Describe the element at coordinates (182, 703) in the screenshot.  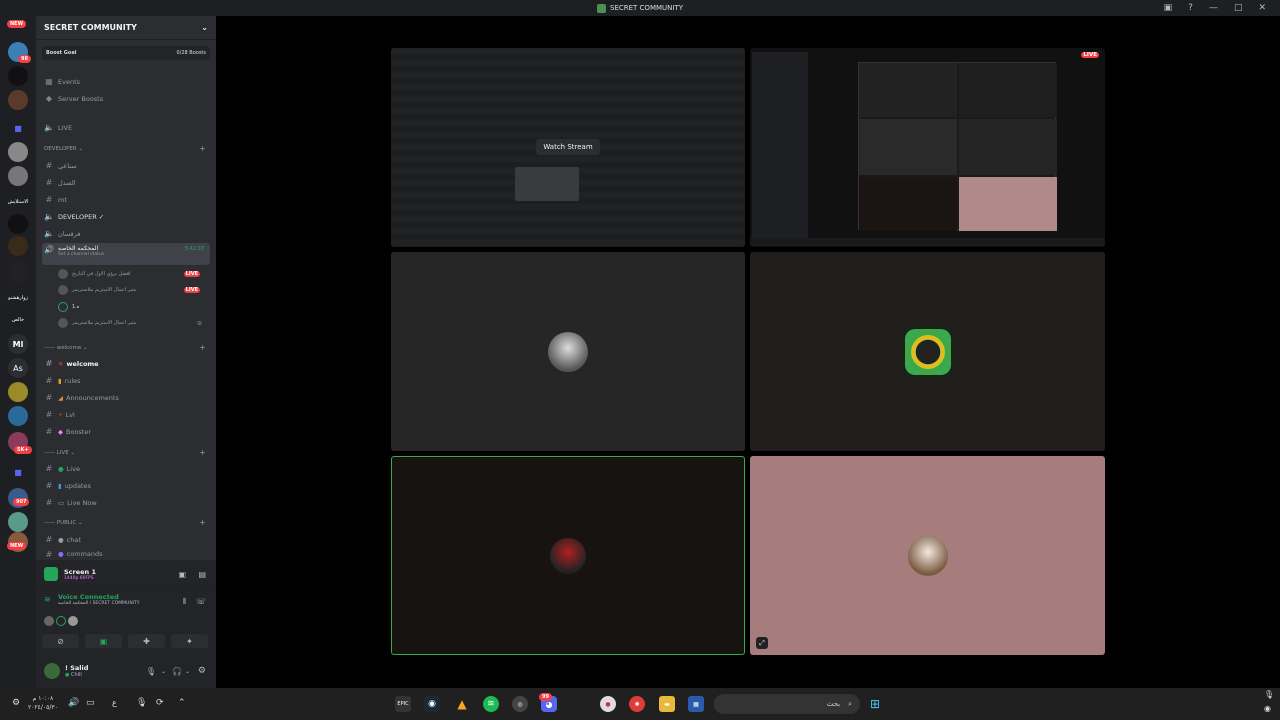
I see `chevron-up-icon: ⌃` at that location.